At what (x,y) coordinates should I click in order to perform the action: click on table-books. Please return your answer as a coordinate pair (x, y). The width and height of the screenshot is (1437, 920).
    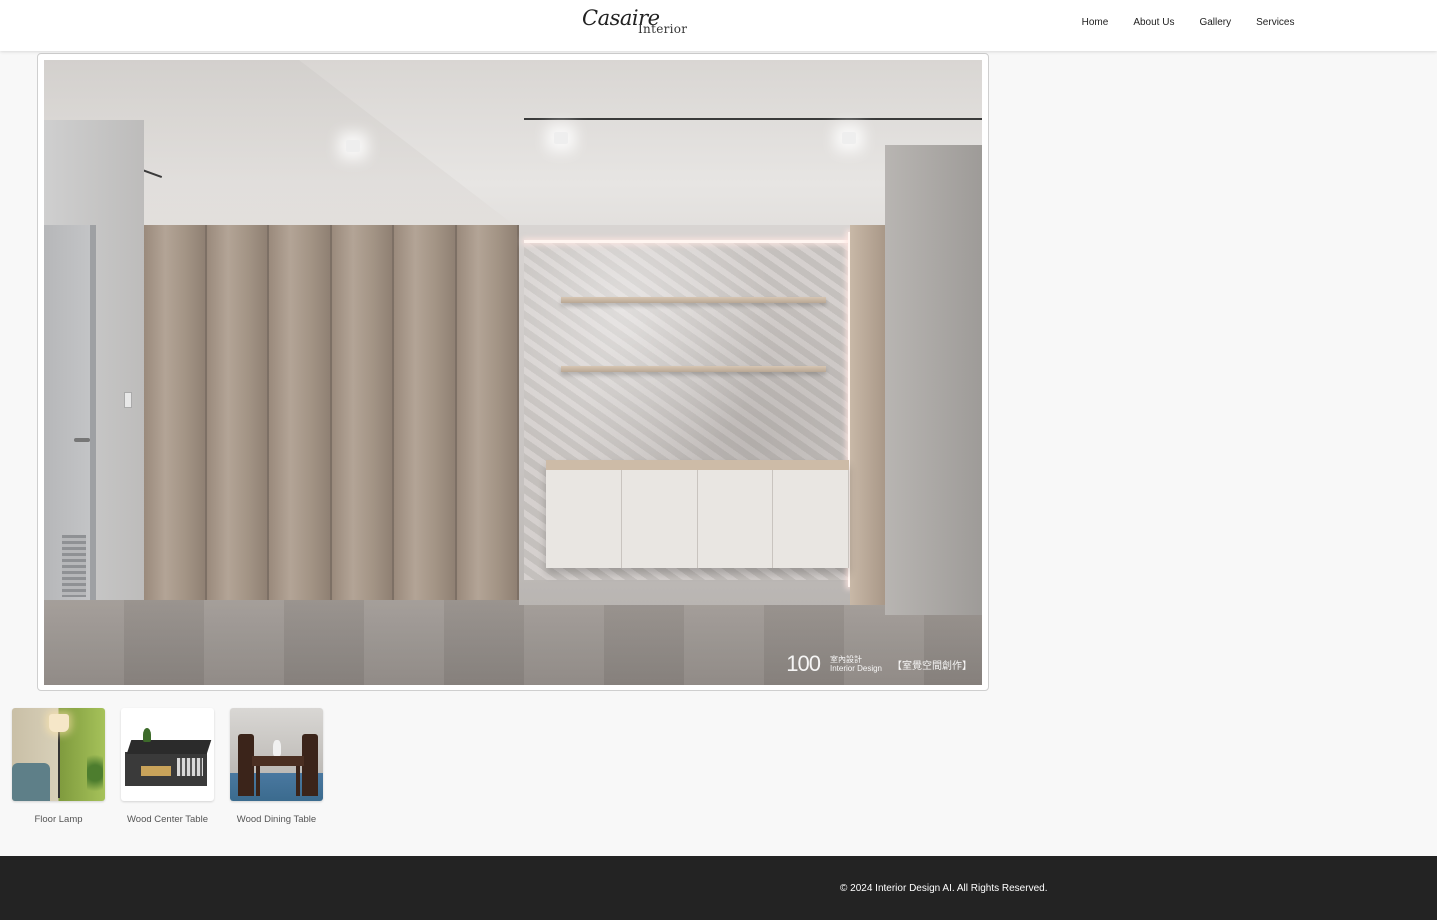
    Looking at the image, I should click on (190, 767).